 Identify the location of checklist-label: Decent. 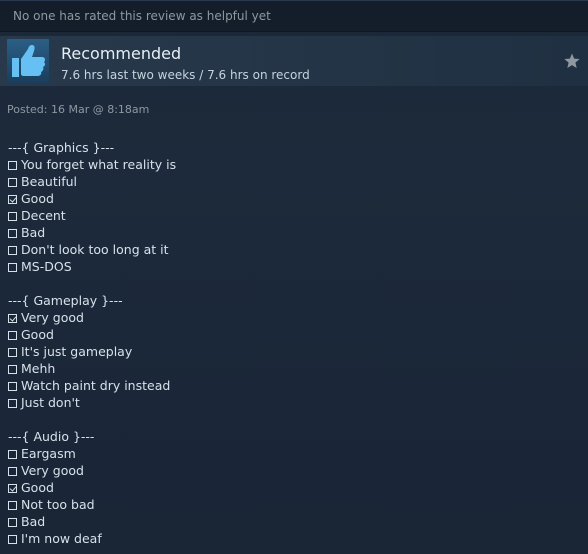
(43, 215).